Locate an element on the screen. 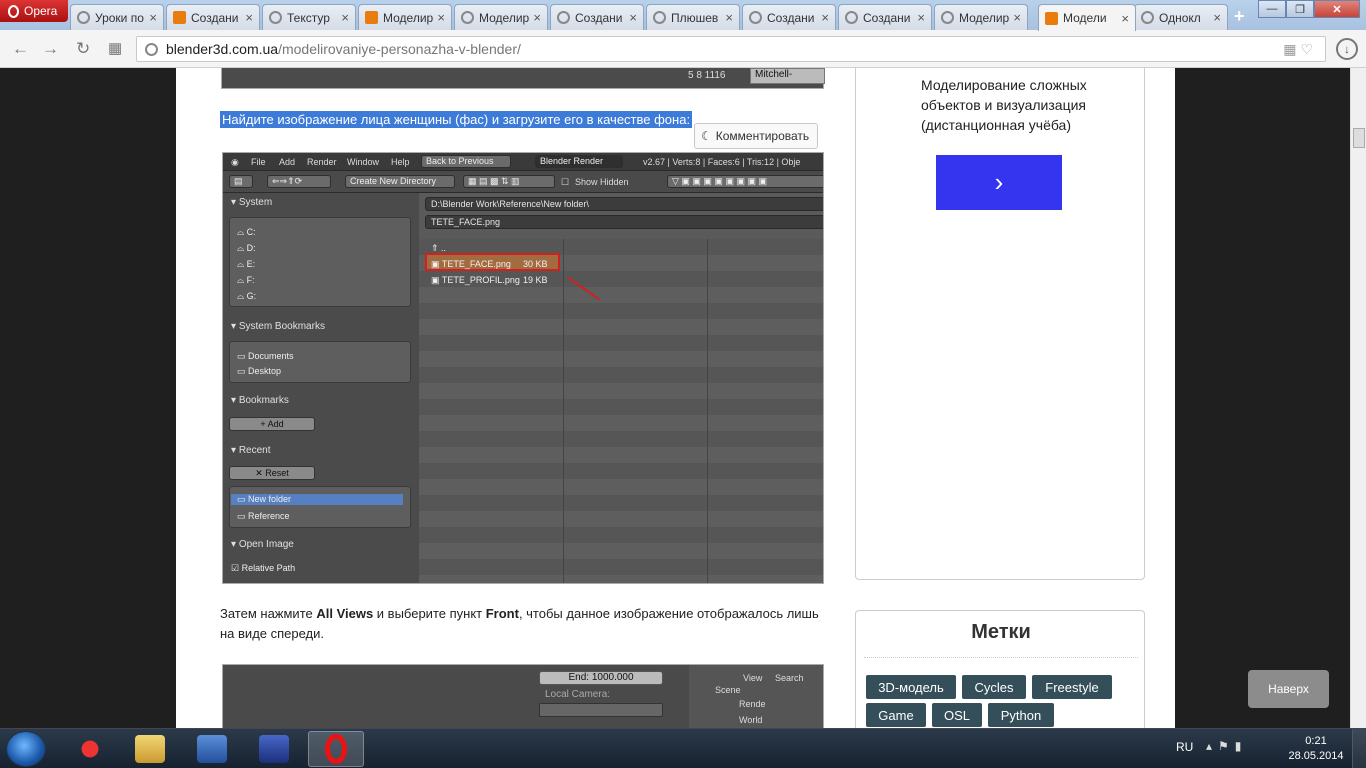 This screenshot has height=768, width=1366. opera-menu-button: Opera is located at coordinates (34, 11).